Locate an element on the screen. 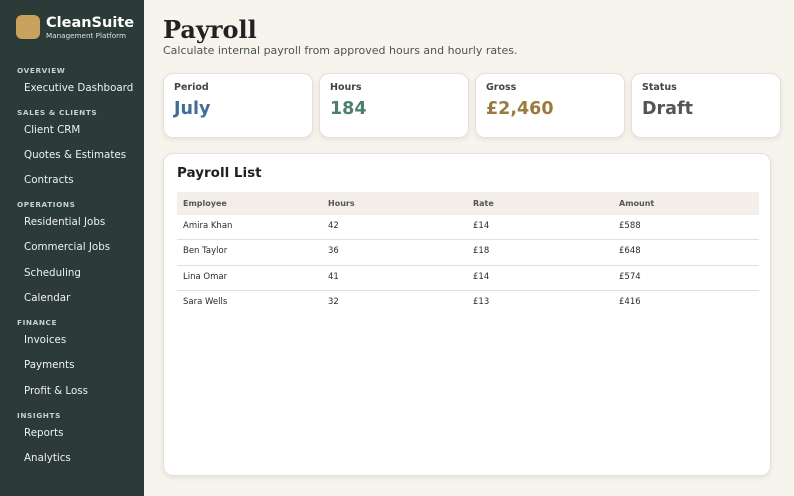  stat-label: Gross is located at coordinates (501, 87).